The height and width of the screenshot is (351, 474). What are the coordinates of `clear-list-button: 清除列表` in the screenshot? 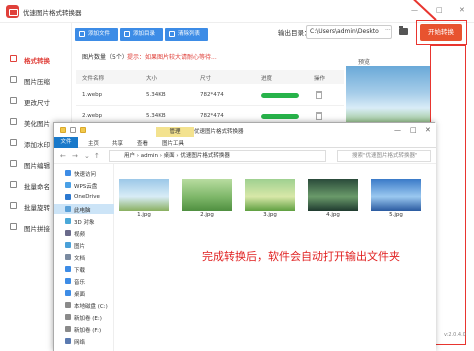 It's located at (186, 34).